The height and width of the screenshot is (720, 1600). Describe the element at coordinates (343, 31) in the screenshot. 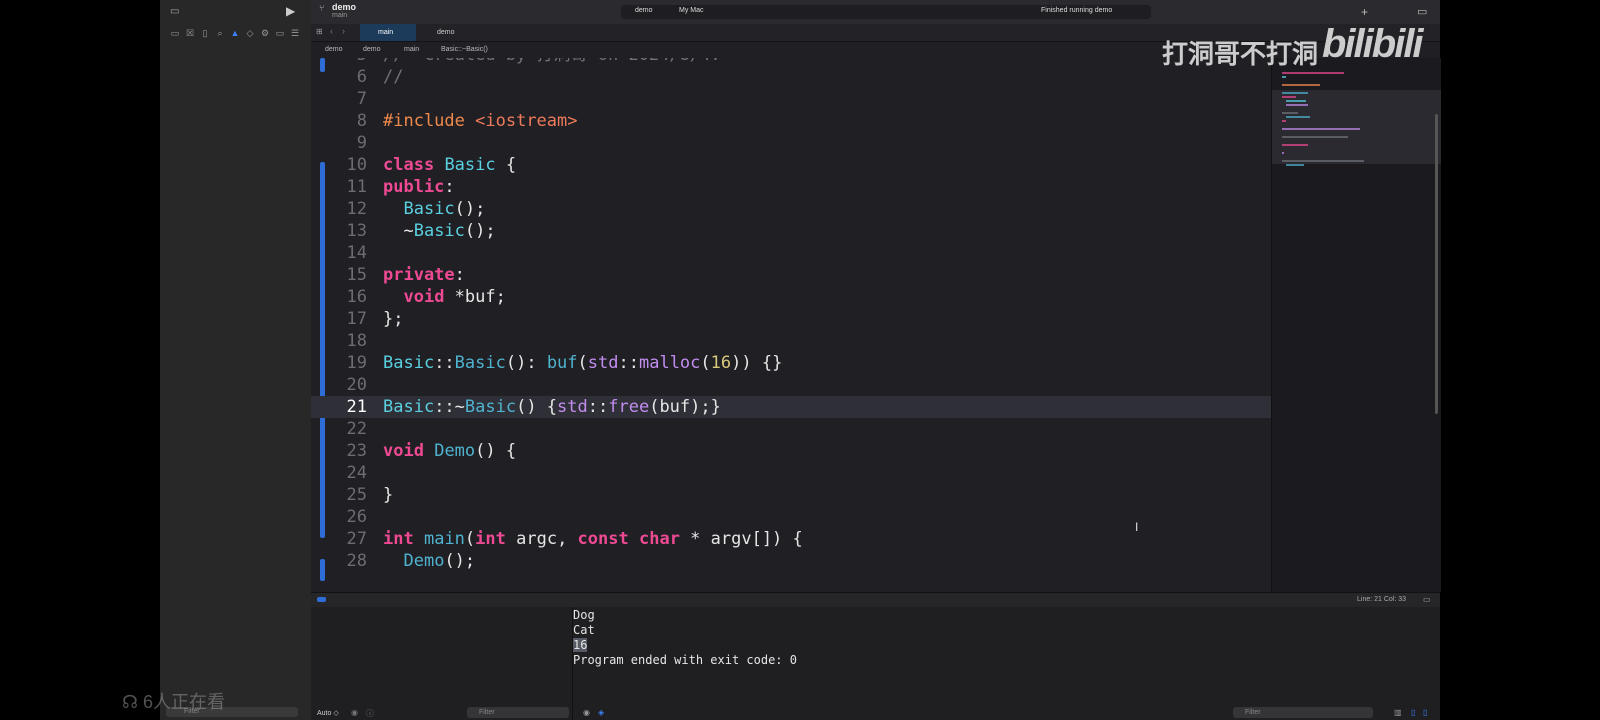

I see `forward-icon: ›` at that location.